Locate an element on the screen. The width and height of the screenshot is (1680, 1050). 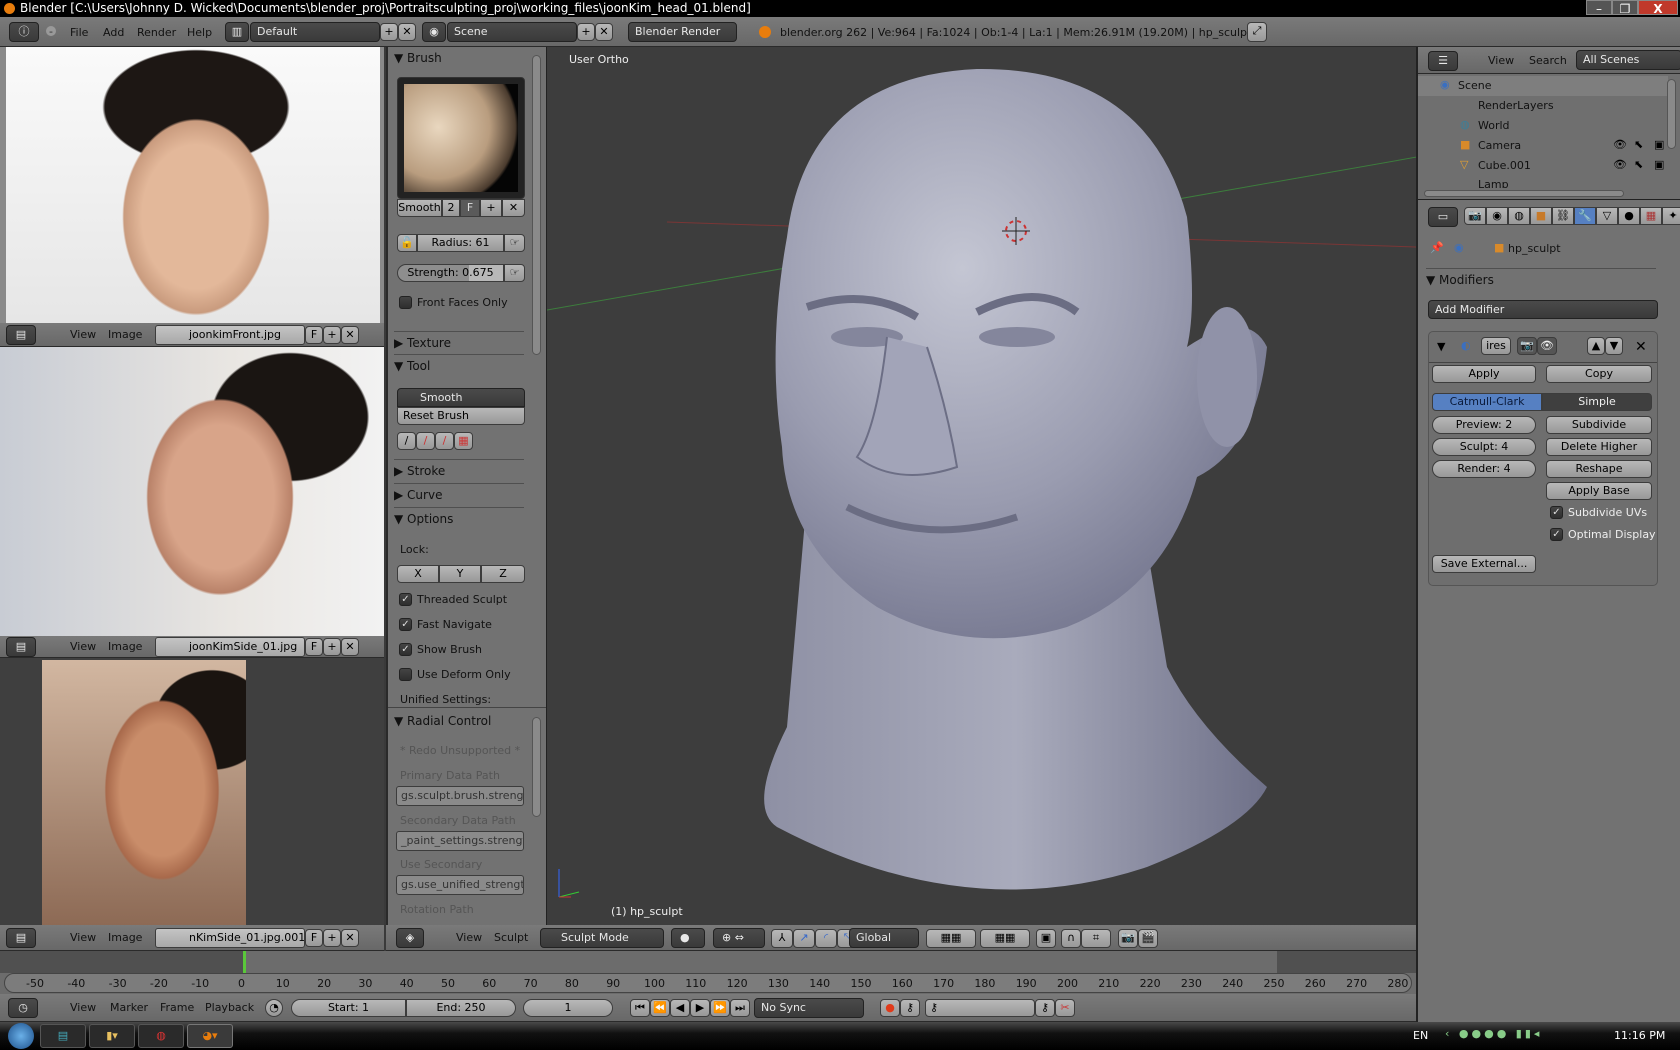
weight-paint-icon: / is located at coordinates (444, 441).